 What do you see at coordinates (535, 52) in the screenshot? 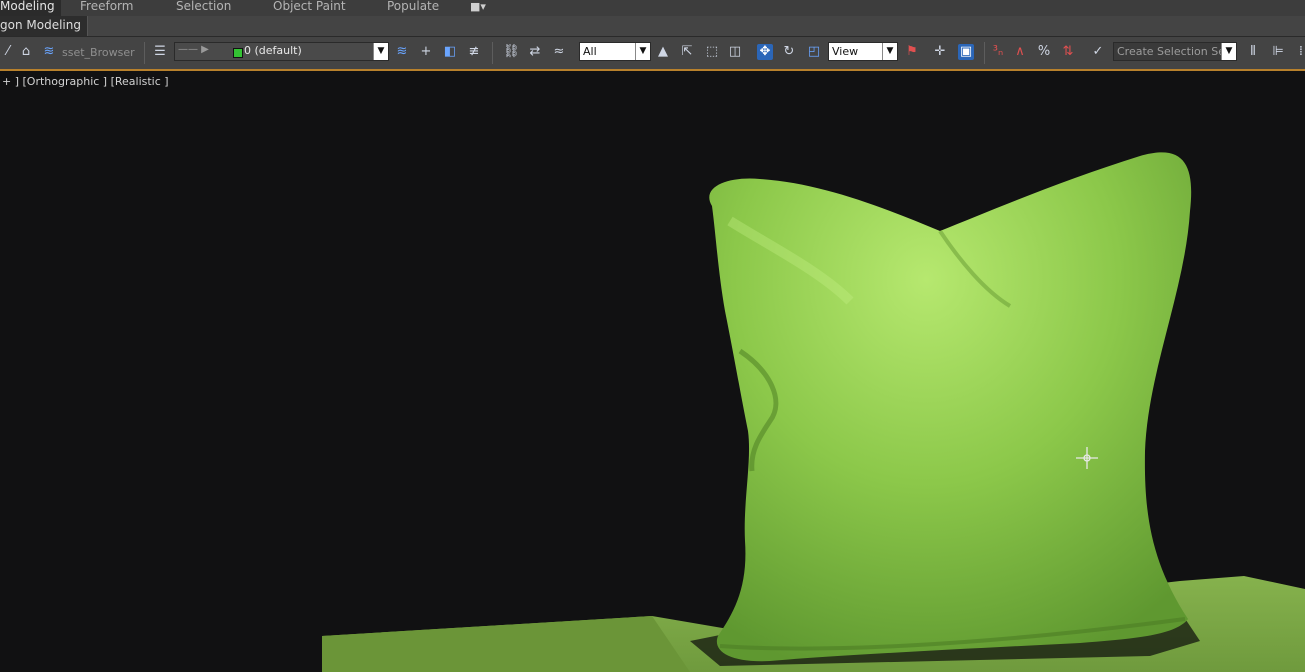
I see `unlink-icon: ⇄` at bounding box center [535, 52].